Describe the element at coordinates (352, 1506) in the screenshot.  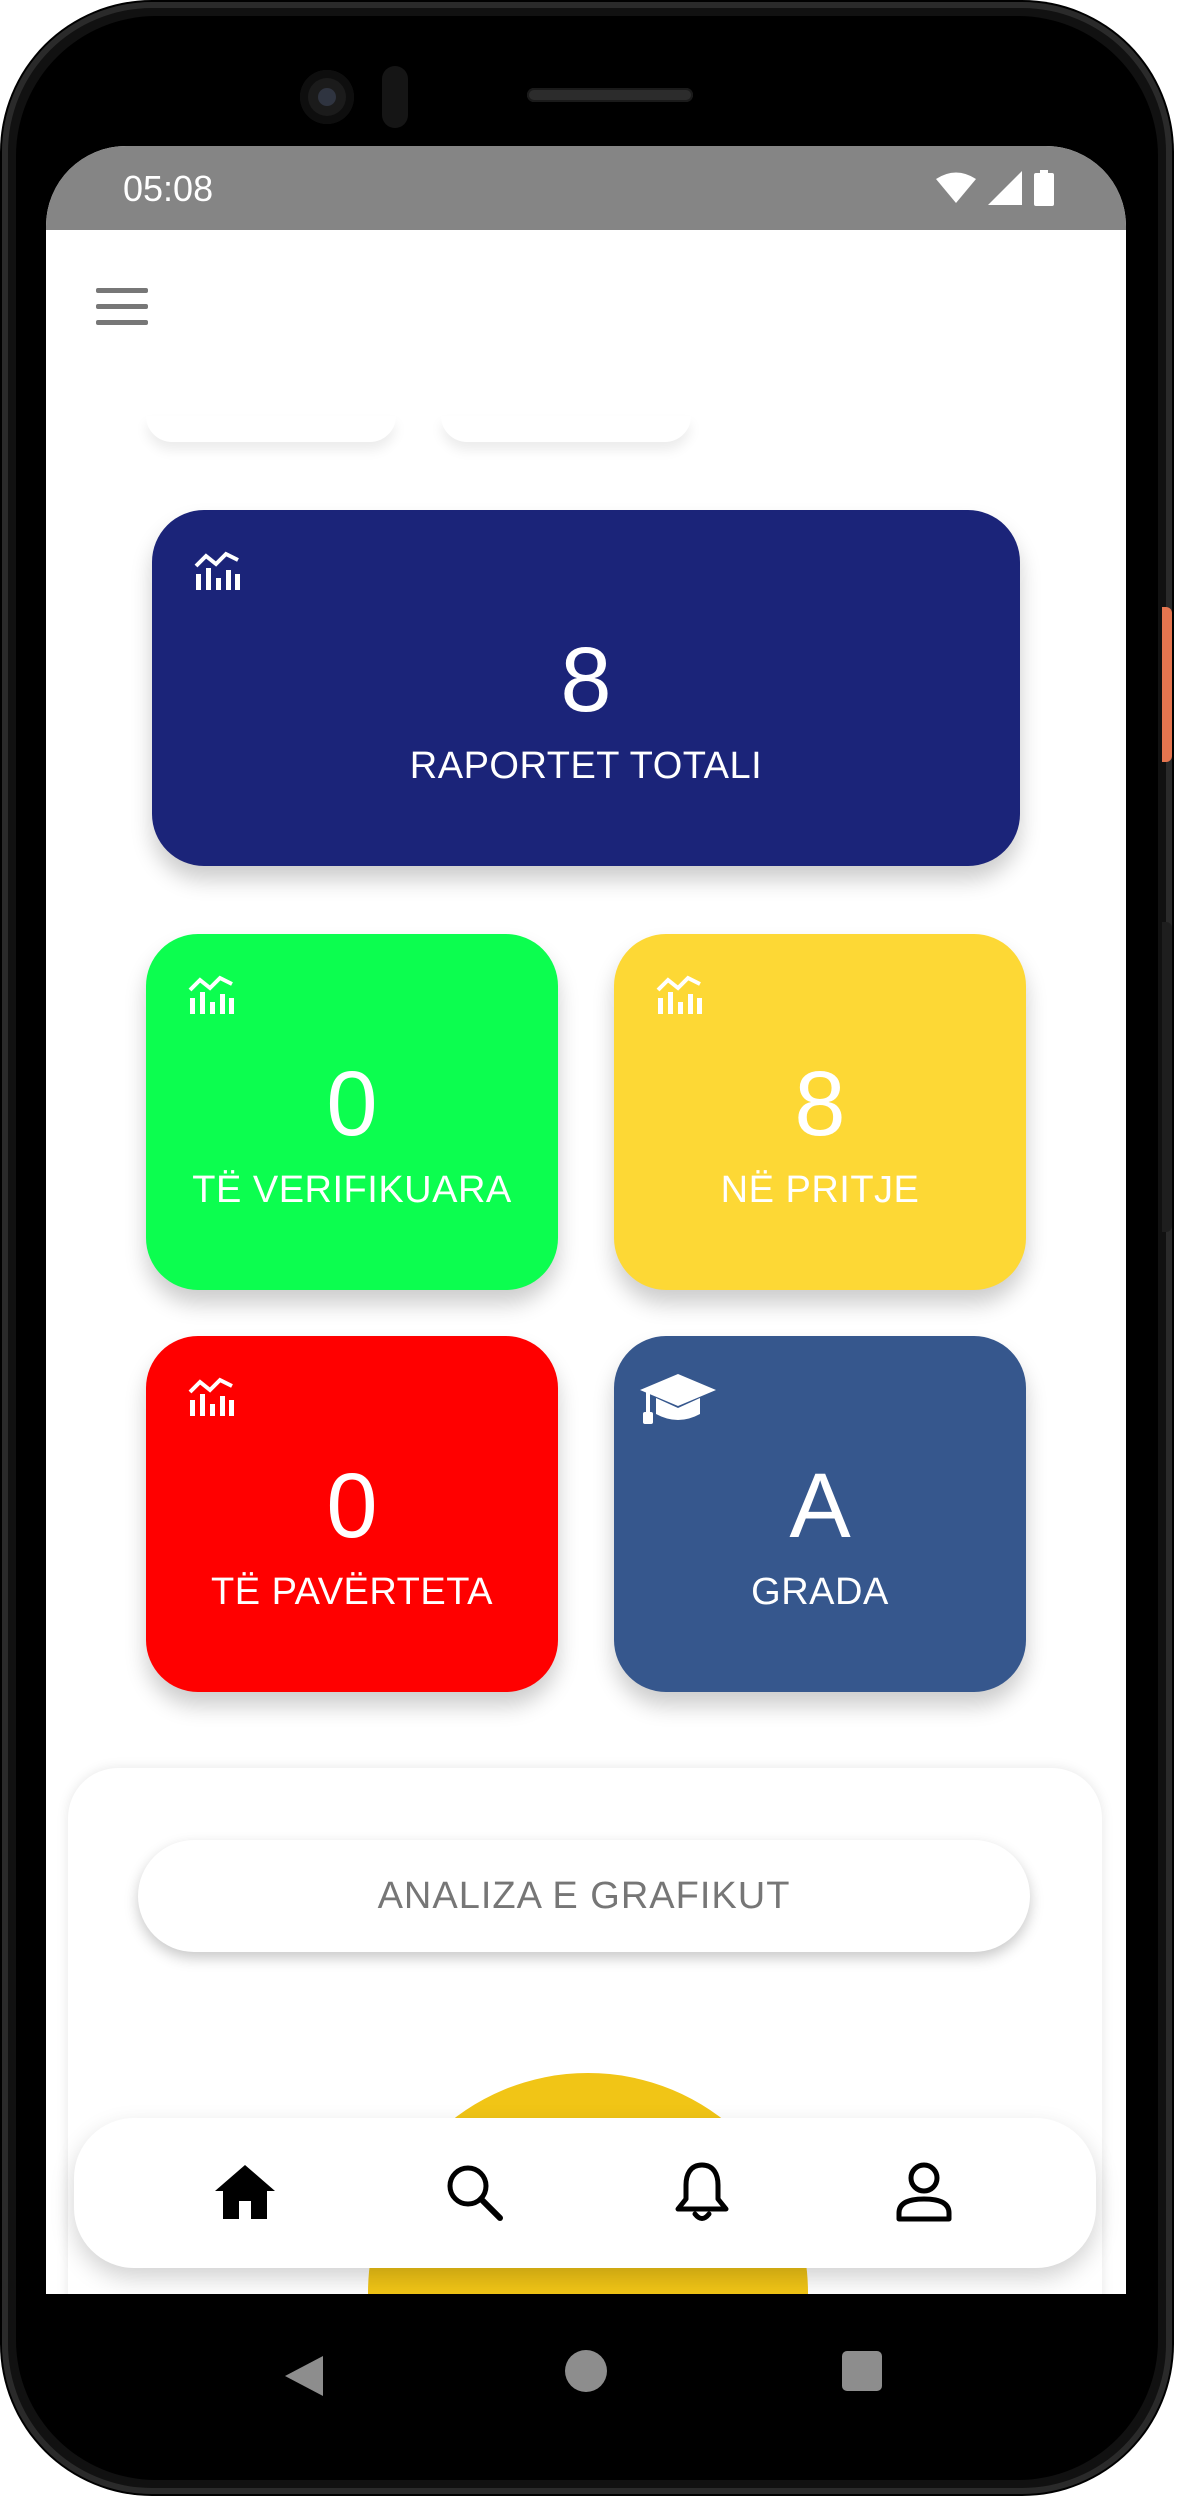
I see `false-reports-value: 0` at that location.